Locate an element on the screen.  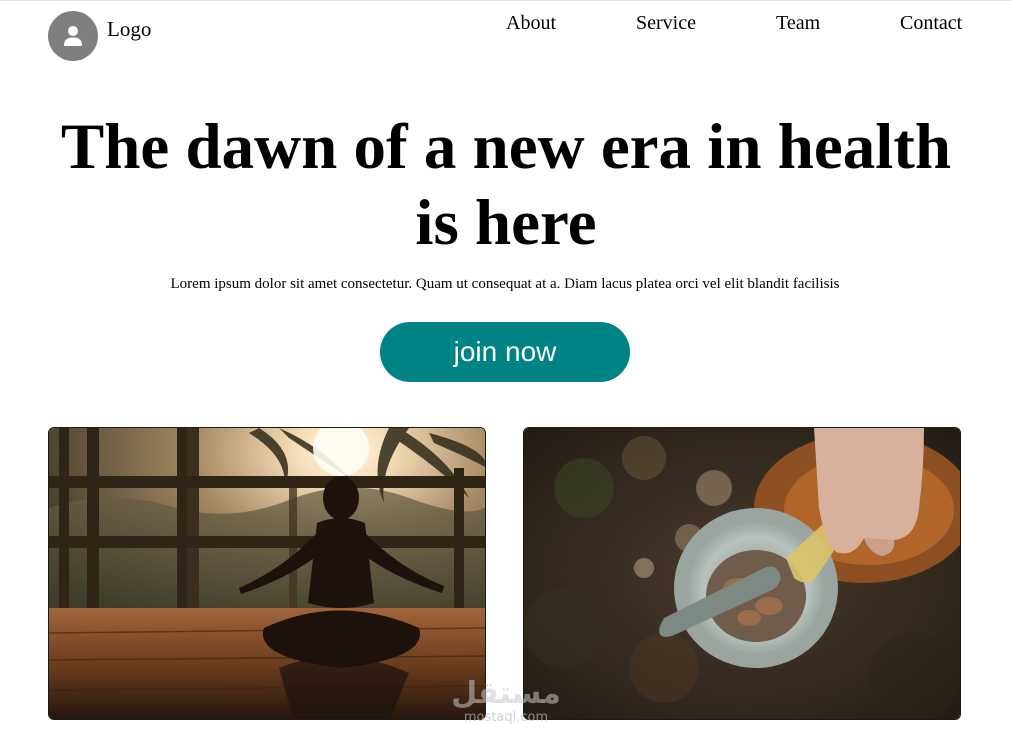
join-now-button: join now is located at coordinates (505, 352).